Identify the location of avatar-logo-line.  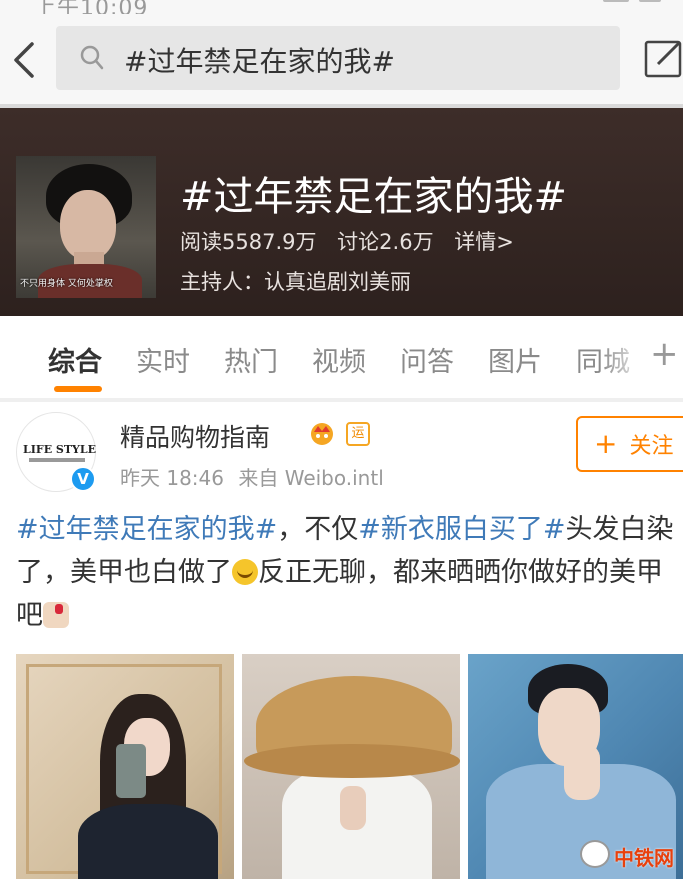
(57, 460).